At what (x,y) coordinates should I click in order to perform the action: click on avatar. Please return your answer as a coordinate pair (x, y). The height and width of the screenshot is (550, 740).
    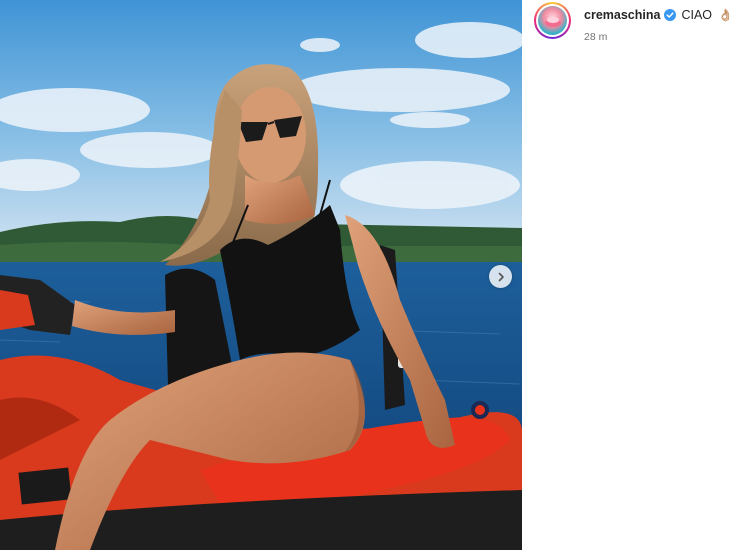
    Looking at the image, I should click on (552, 20).